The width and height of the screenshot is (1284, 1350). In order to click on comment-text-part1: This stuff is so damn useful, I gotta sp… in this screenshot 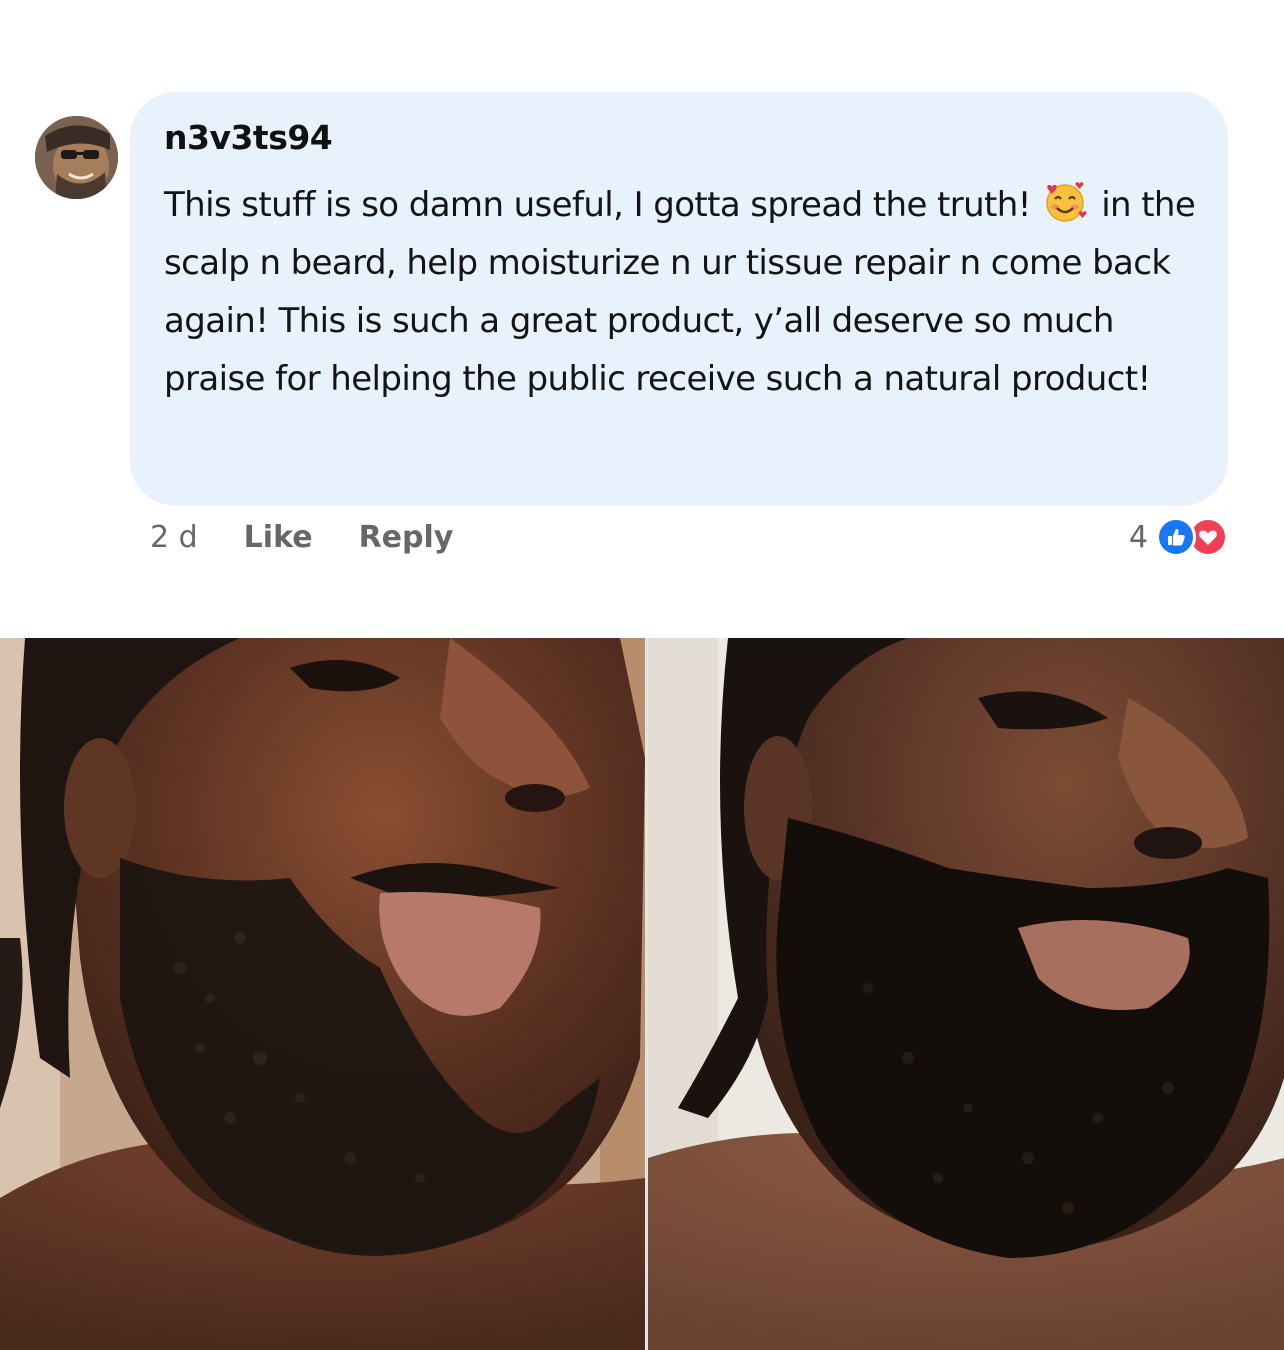, I will do `click(597, 205)`.